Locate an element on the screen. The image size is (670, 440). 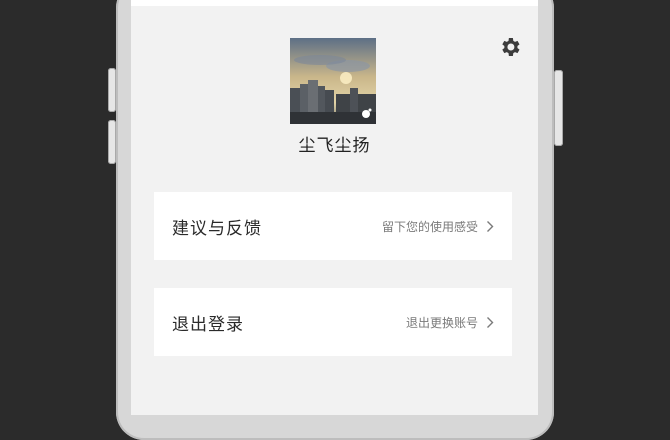
volume-down-button is located at coordinates (112, 142).